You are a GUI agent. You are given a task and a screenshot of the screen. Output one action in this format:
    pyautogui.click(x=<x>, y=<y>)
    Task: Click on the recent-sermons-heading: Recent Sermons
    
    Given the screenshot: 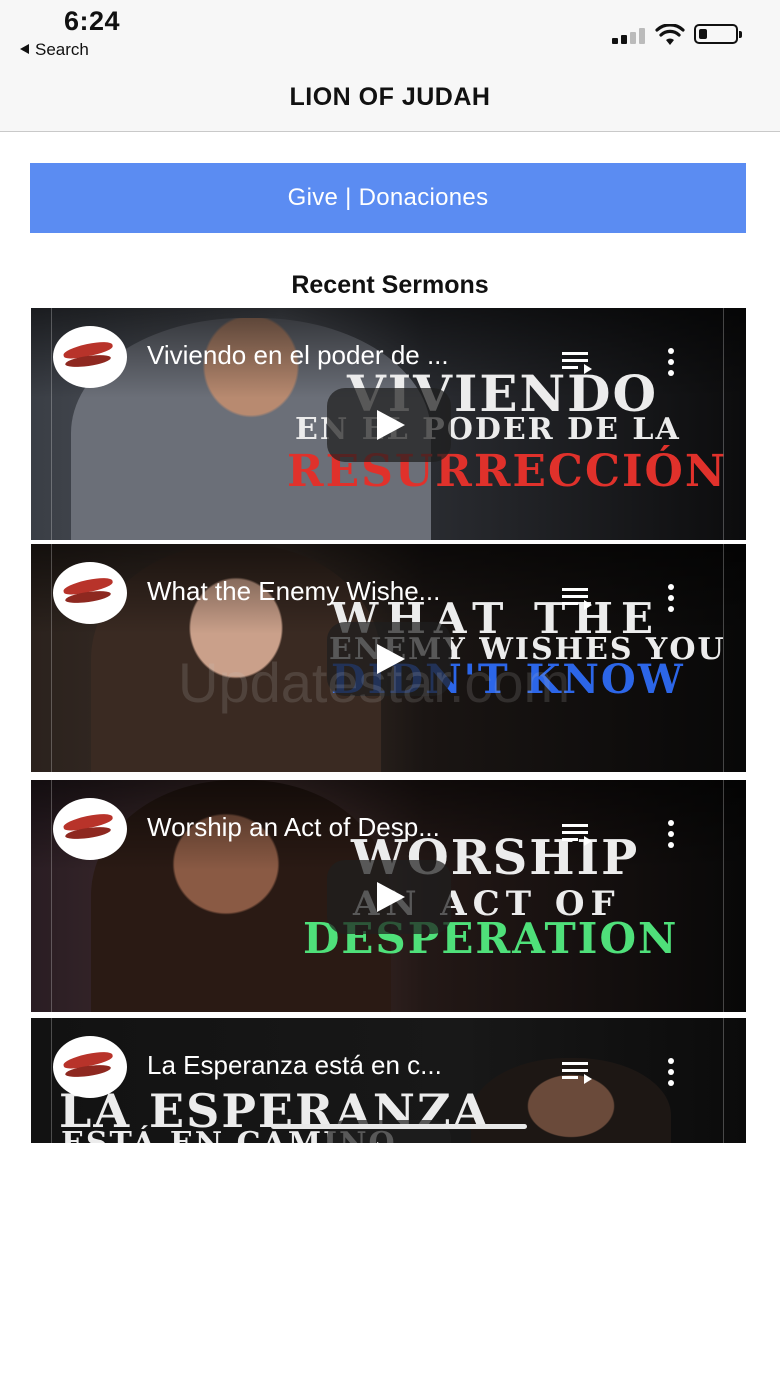 What is the action you would take?
    pyautogui.click(x=390, y=285)
    